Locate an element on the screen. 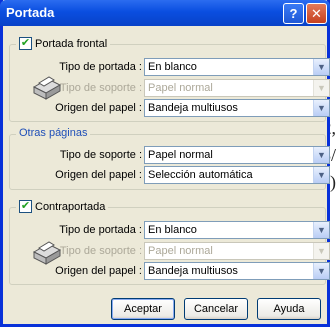 The height and width of the screenshot is (327, 336). other-media-type-label: Tipo de soporte : is located at coordinates (100, 155).